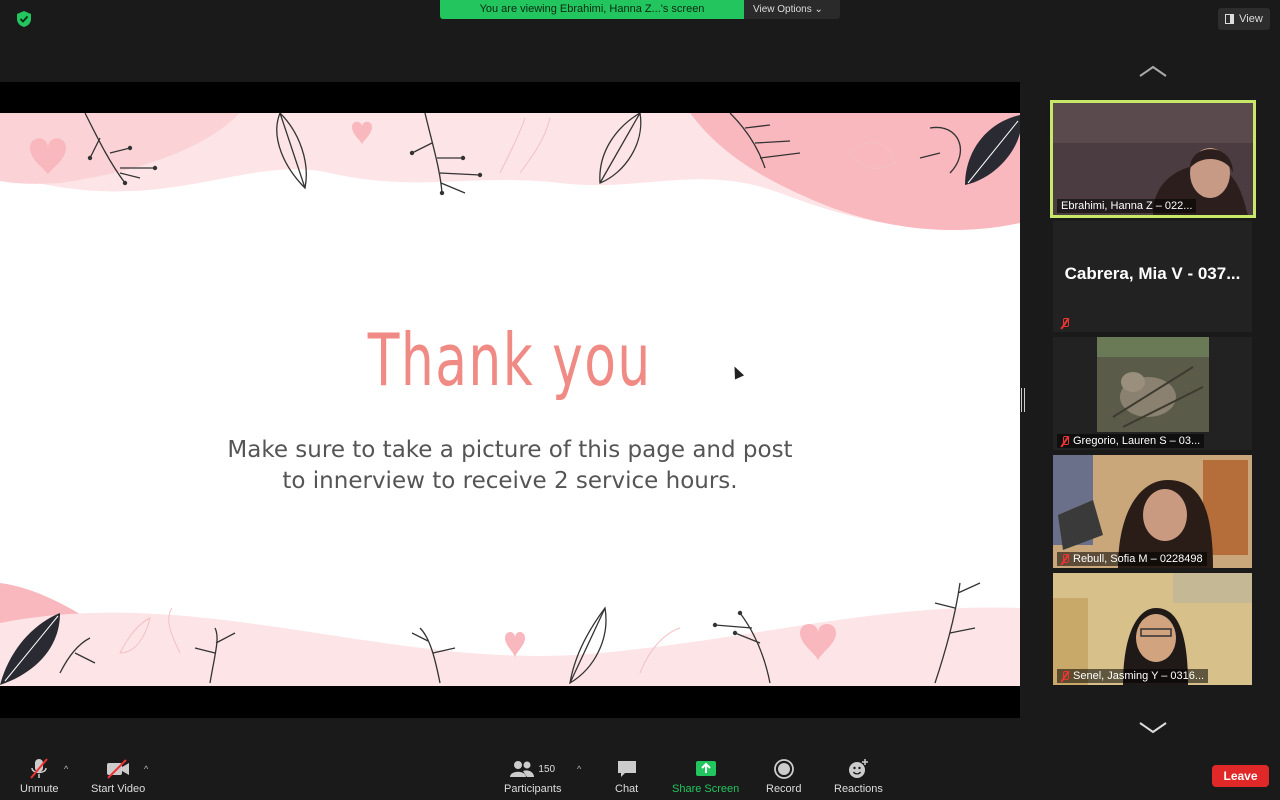 Image resolution: width=1280 pixels, height=800 pixels. I want to click on record-button: Record, so click(783, 776).